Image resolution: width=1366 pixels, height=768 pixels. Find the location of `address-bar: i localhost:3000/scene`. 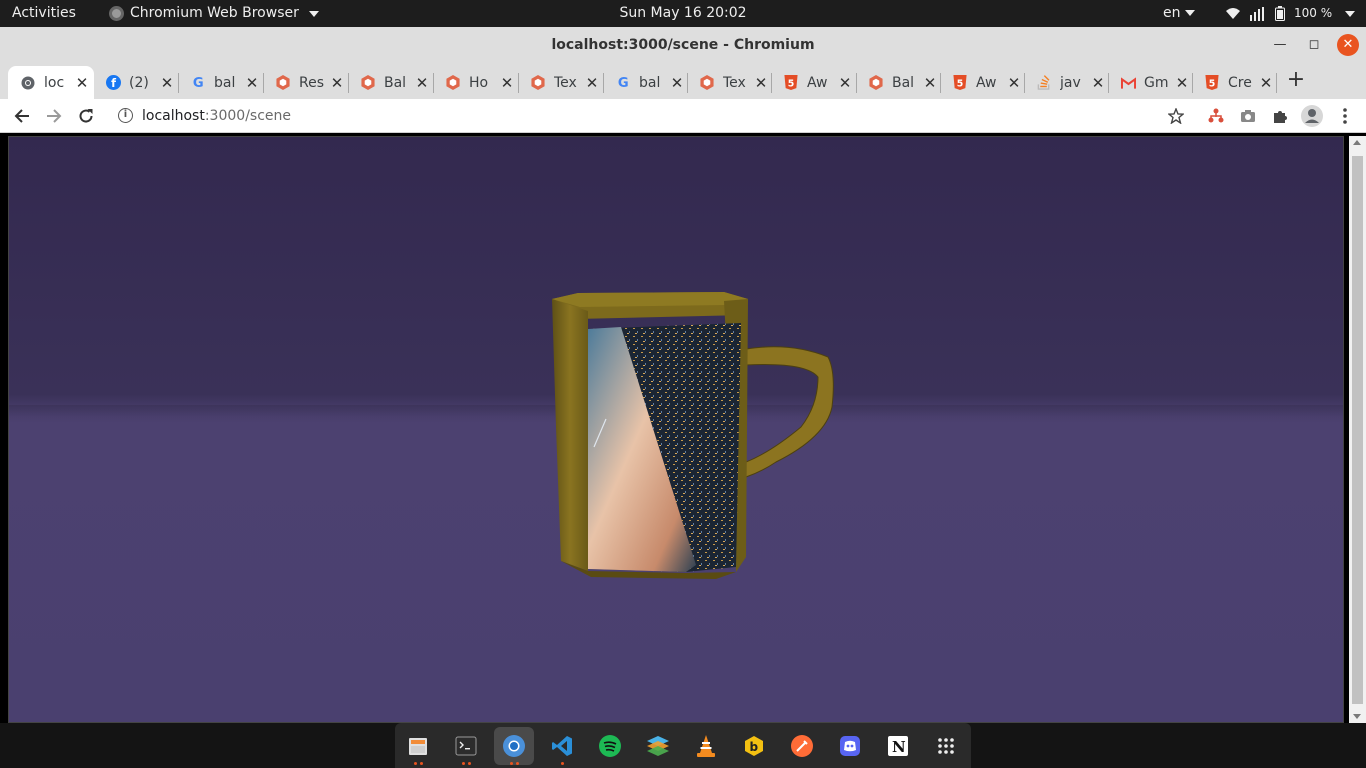

address-bar: i localhost:3000/scene is located at coordinates (654, 116).